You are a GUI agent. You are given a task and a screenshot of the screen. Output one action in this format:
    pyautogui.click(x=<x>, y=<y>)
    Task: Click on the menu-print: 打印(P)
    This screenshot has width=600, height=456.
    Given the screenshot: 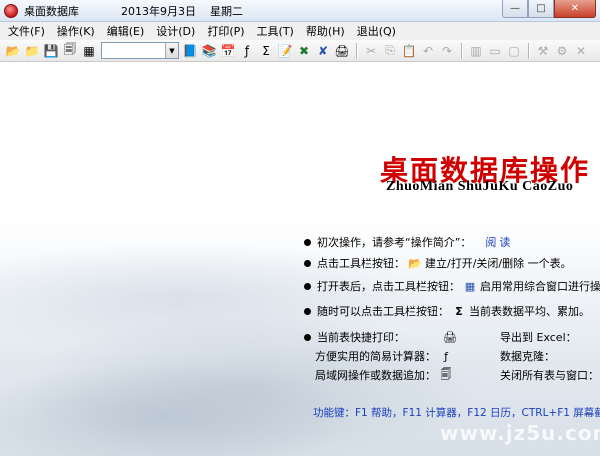 What is the action you would take?
    pyautogui.click(x=225, y=31)
    